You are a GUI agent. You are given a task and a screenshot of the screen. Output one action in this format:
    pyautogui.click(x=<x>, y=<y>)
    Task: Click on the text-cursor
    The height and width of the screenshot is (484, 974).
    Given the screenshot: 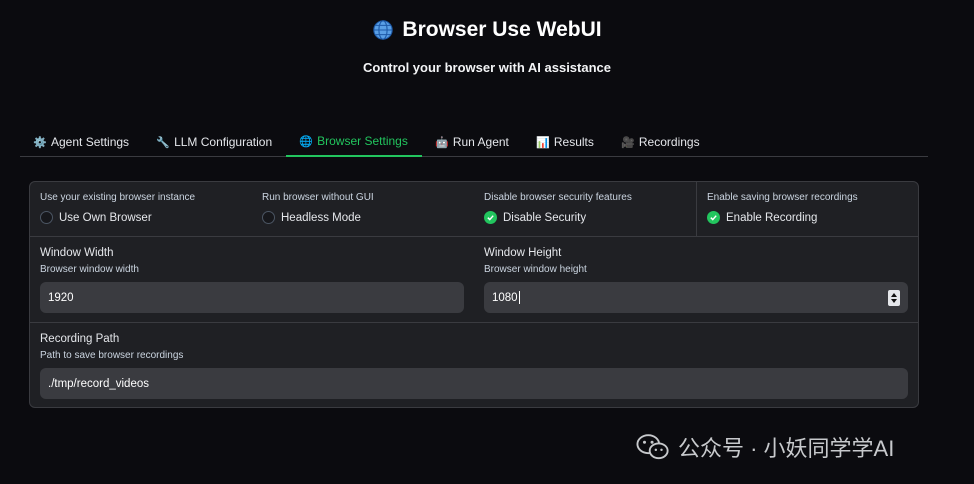 What is the action you would take?
    pyautogui.click(x=519, y=297)
    